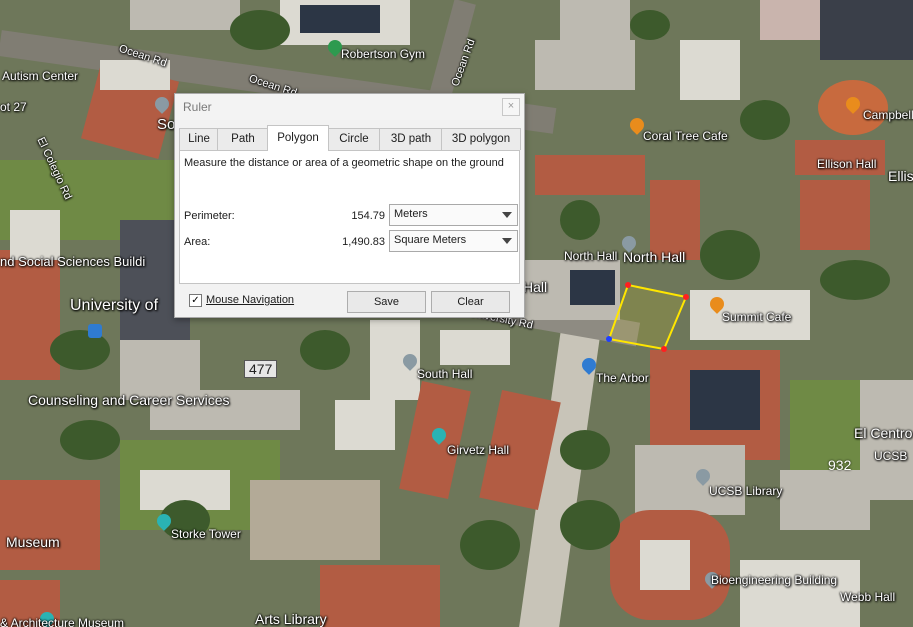 The width and height of the screenshot is (913, 627). I want to click on mouse-navigation-checkbox: ✓, so click(195, 300).